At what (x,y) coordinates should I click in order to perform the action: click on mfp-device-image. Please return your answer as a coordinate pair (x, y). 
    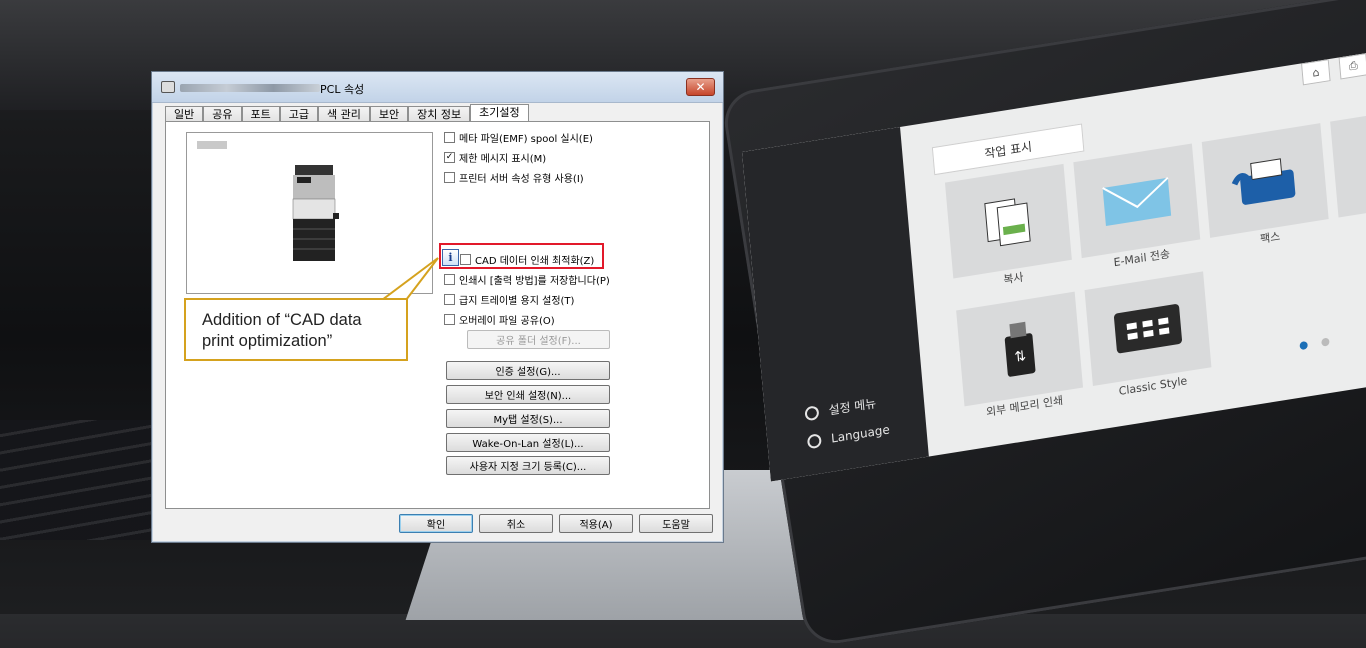
    Looking at the image, I should click on (315, 213).